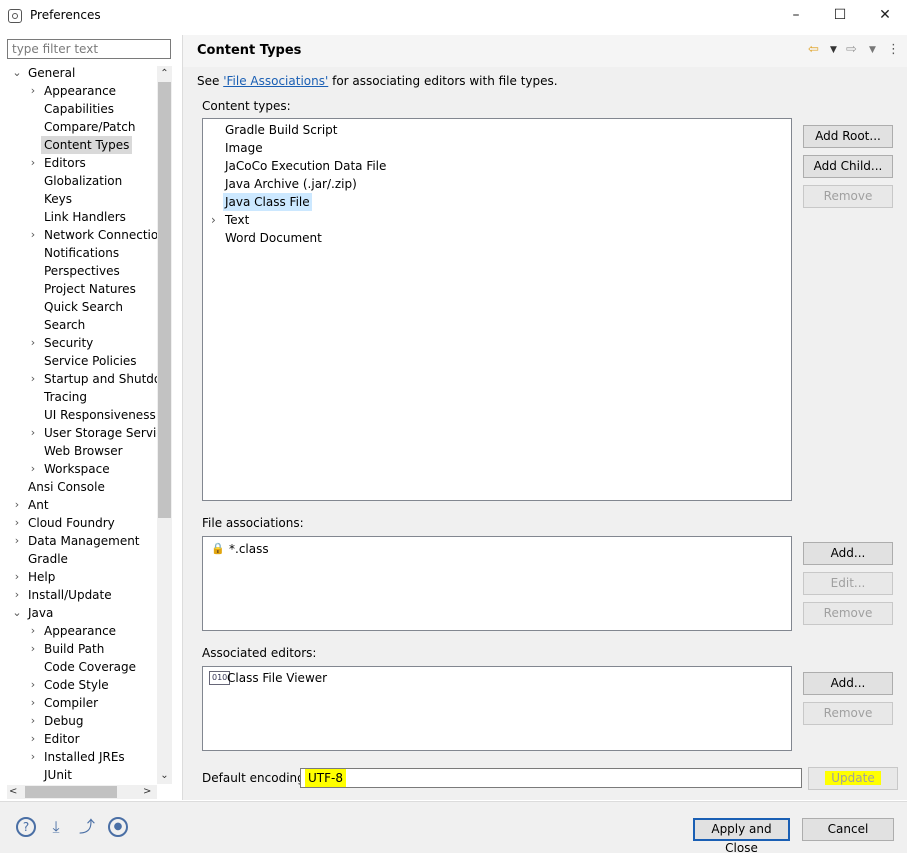  I want to click on tree-item: ⌄ General, so click(79, 73).